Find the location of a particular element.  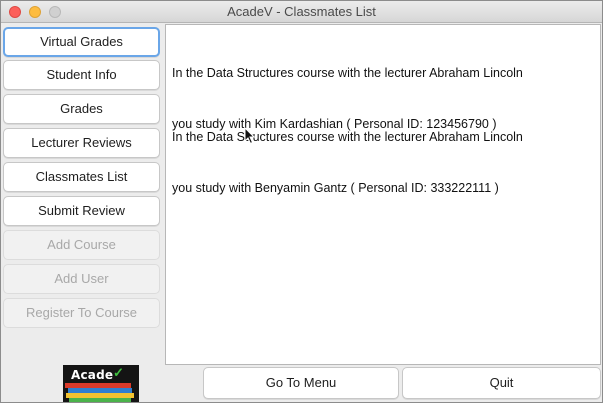

virtual-grades-button: Virtual Grades is located at coordinates (81, 42).